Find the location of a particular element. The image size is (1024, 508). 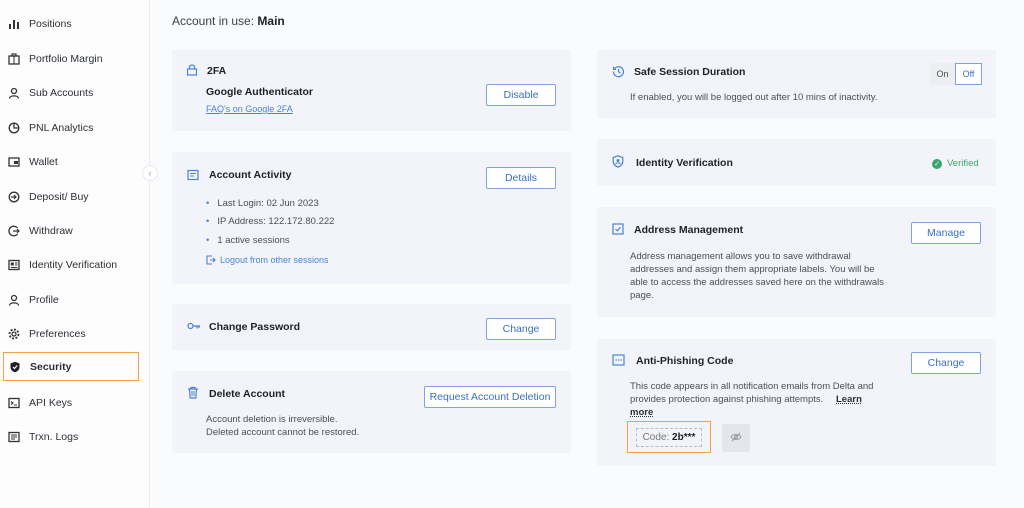

code-box-icon is located at coordinates (619, 361).